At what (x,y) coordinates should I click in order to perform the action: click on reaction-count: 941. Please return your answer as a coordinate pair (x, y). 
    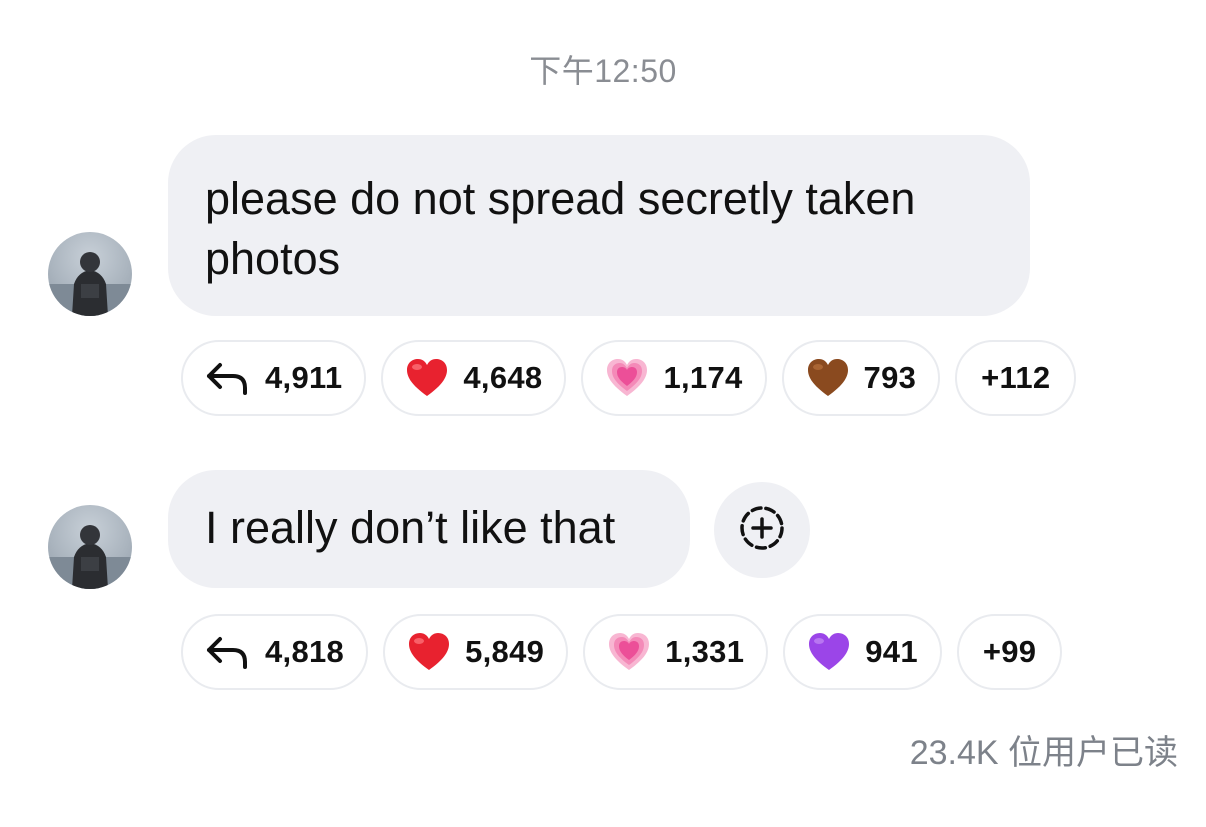
    Looking at the image, I should click on (891, 651).